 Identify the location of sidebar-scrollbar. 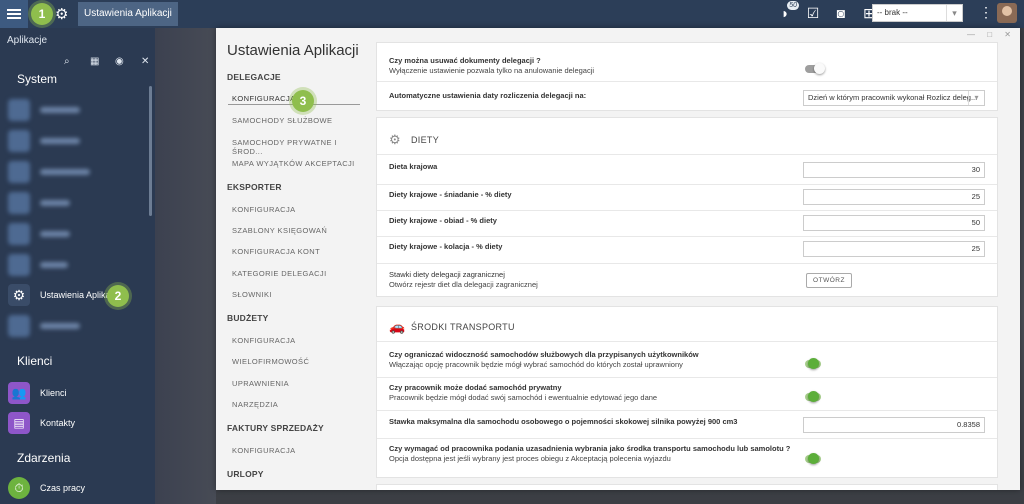
(150, 151).